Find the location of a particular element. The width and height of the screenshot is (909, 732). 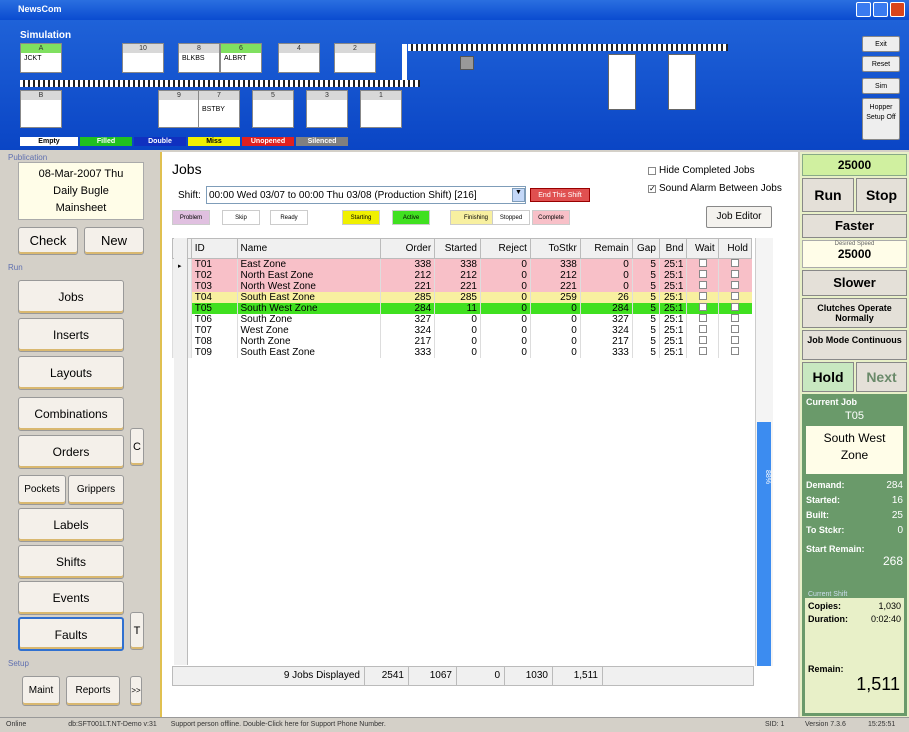

hopper: 1 is located at coordinates (381, 109).